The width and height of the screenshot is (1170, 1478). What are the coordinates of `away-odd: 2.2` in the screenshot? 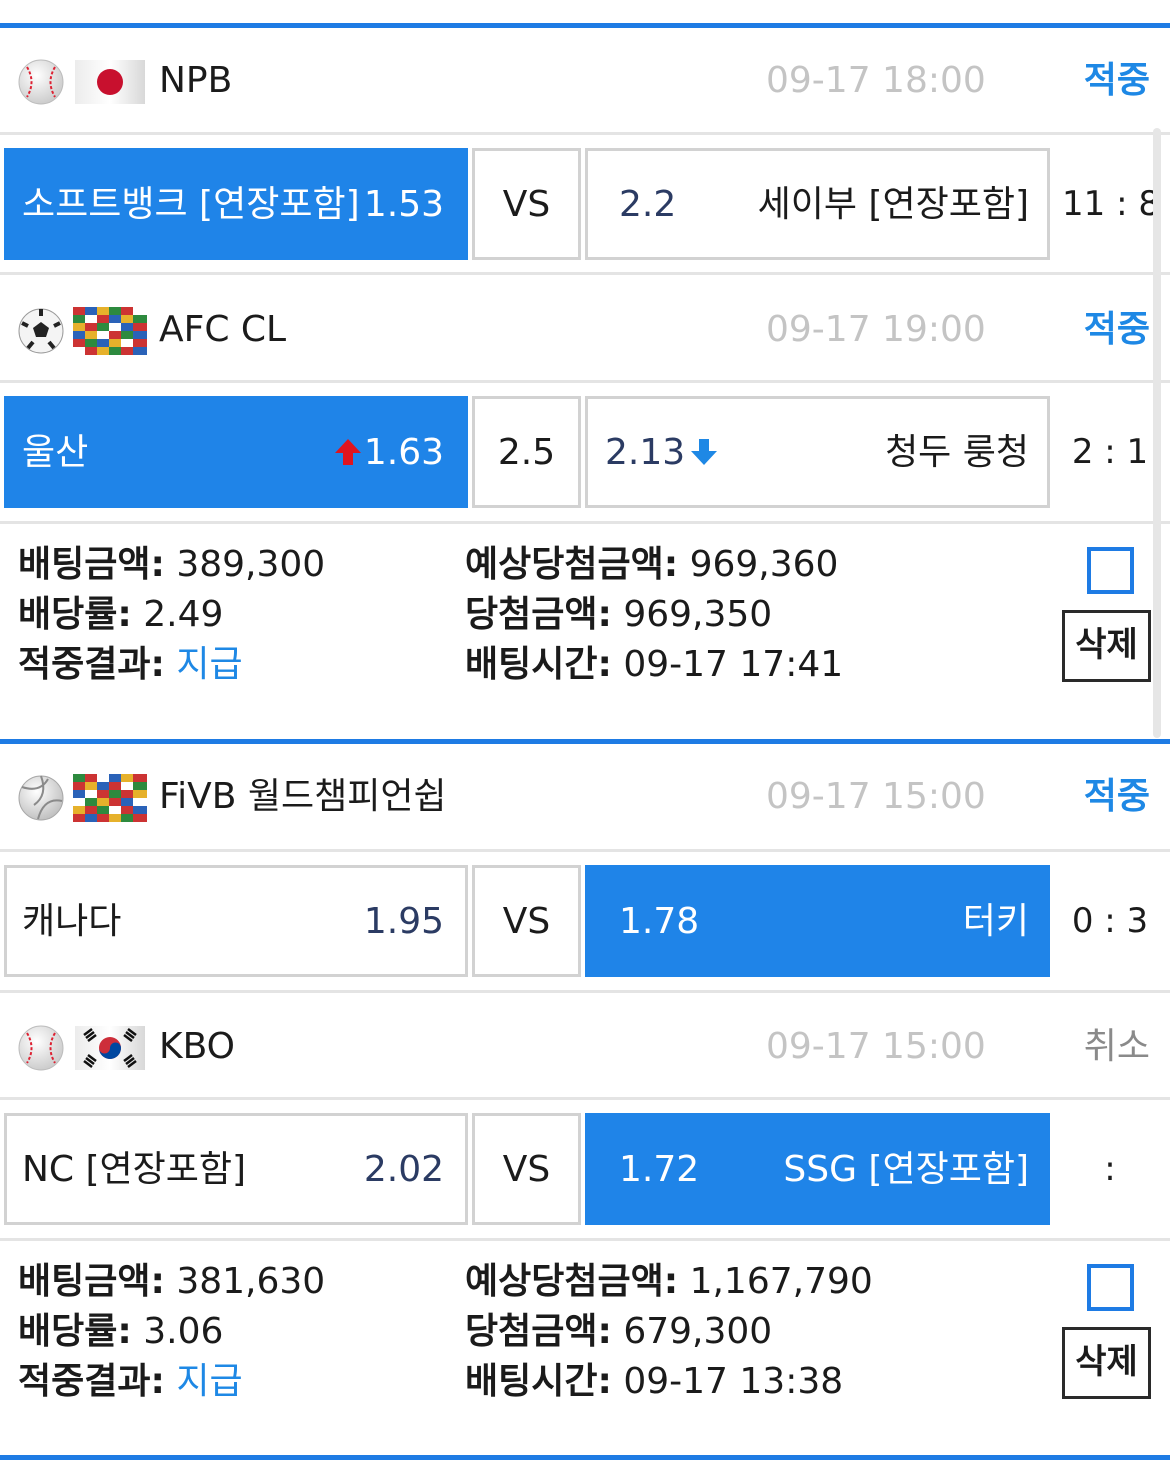 It's located at (648, 204).